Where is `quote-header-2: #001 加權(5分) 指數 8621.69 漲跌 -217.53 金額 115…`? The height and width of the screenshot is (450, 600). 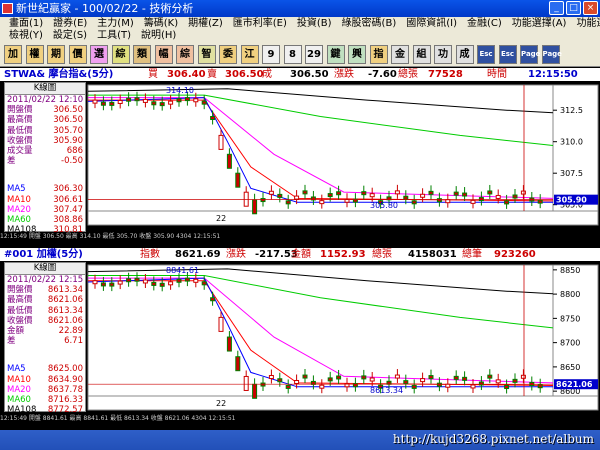 quote-header-2: #001 加權(5分) 指數 8621.69 漲跌 -217.53 金額 115… is located at coordinates (300, 254).